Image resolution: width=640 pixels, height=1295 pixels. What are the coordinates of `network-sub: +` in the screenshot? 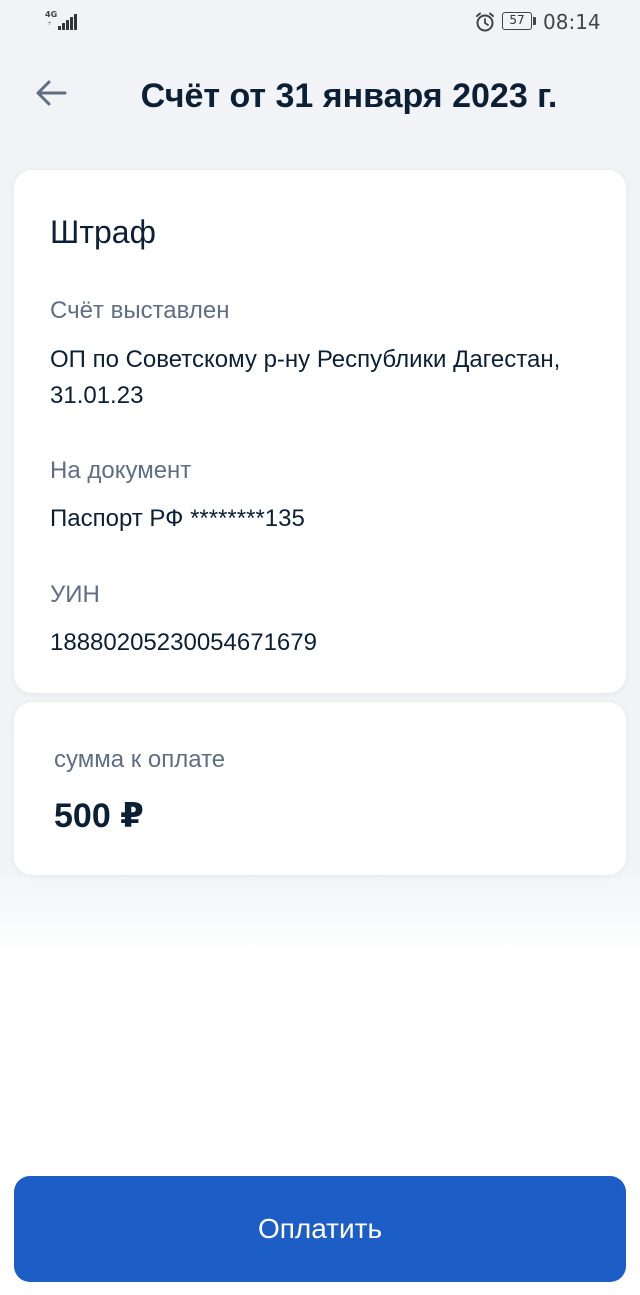 It's located at (50, 23).